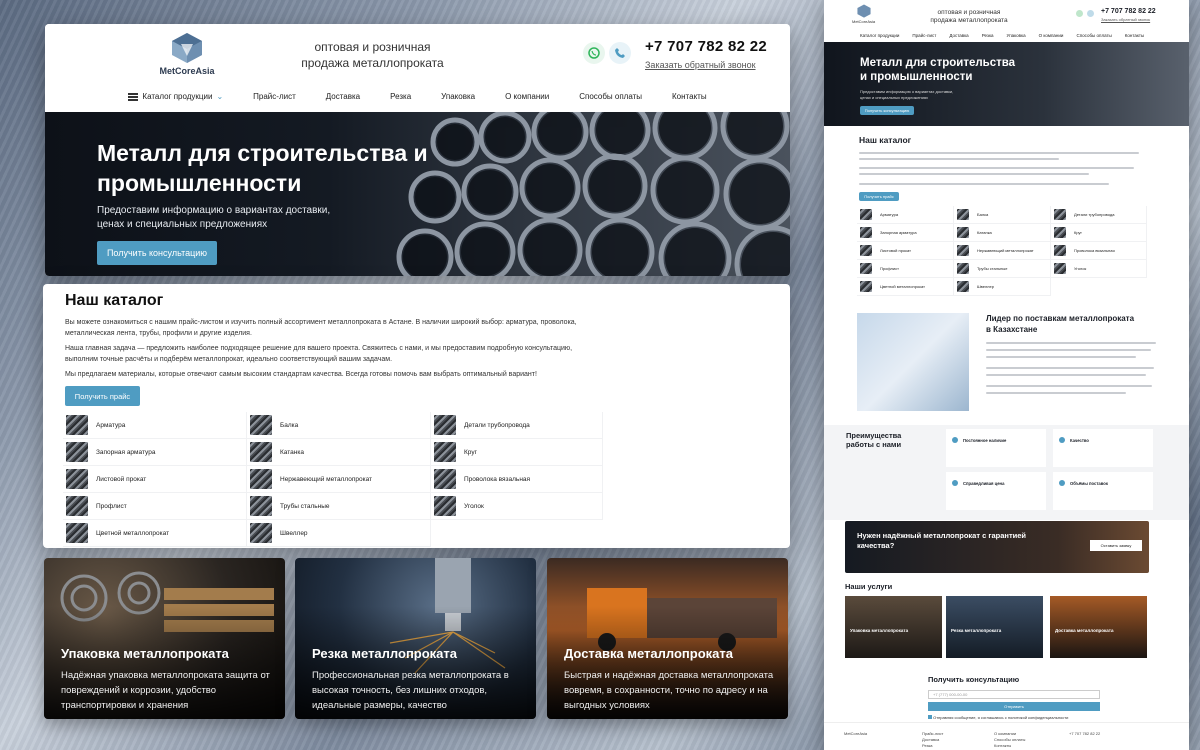  I want to click on mini-callback: Заказать обратный звонок, so click(1125, 19).